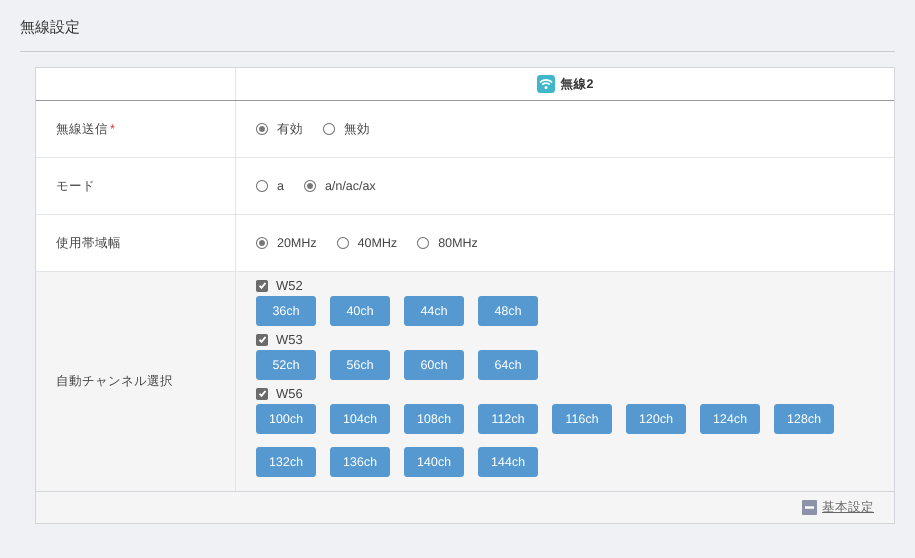 This screenshot has width=915, height=558. I want to click on channel-button: 60ch, so click(434, 365).